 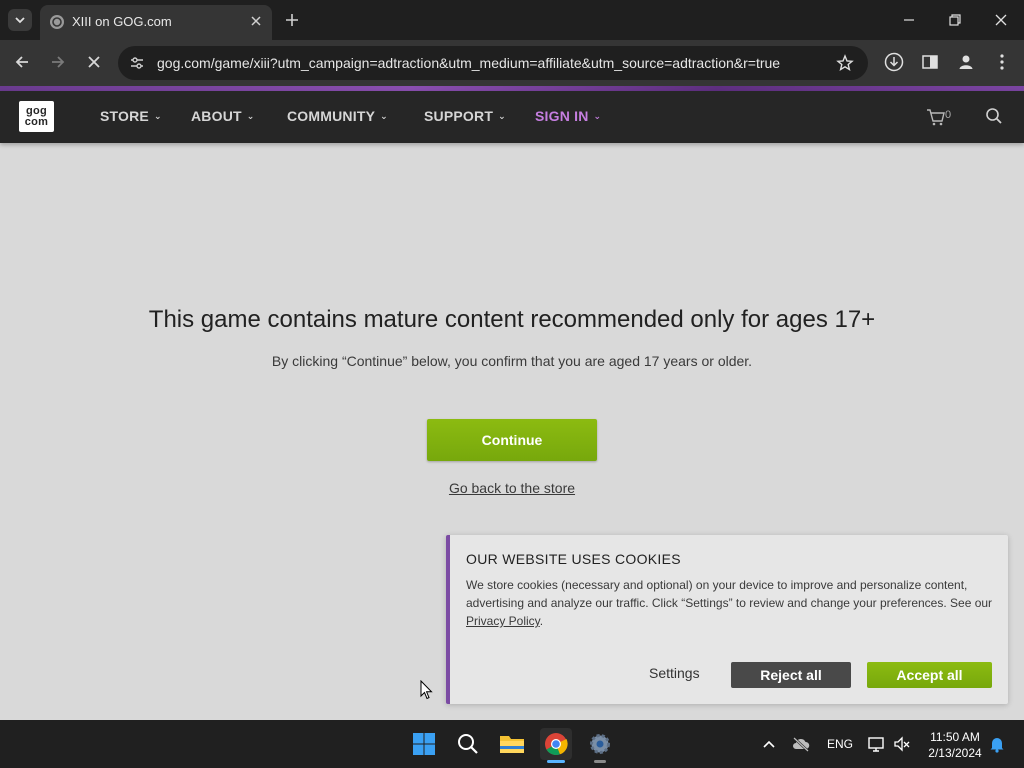 I want to click on folder-icon, so click(x=512, y=744).